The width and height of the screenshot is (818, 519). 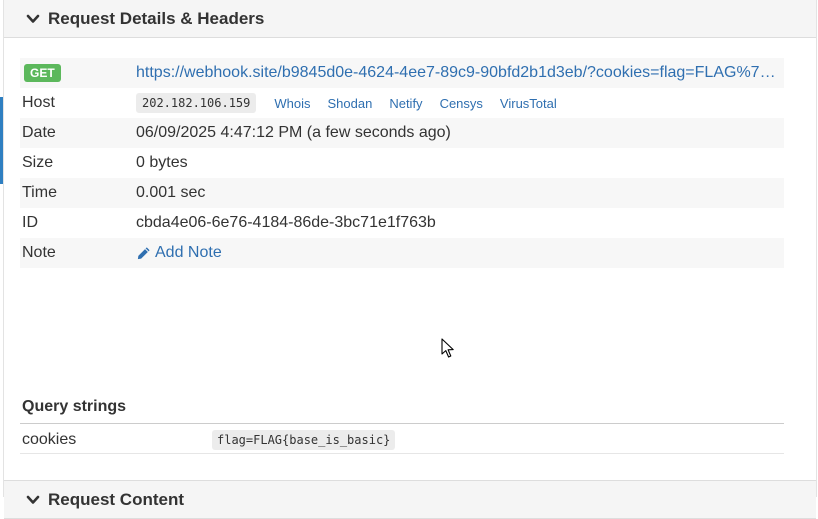 What do you see at coordinates (292, 103) in the screenshot?
I see `whois-link: Whois` at bounding box center [292, 103].